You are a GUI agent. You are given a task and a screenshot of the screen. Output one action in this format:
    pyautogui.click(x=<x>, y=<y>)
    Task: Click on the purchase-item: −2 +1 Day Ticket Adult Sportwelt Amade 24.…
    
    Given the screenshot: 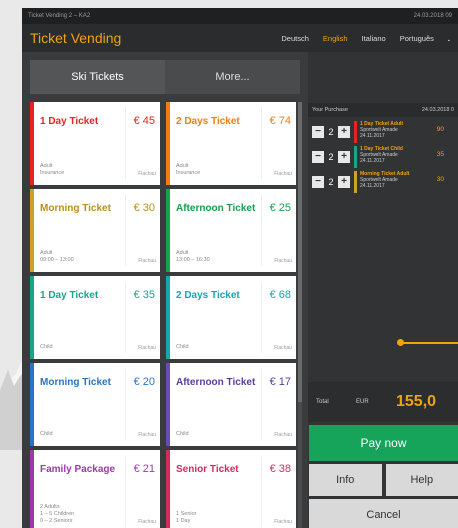 What is the action you would take?
    pyautogui.click(x=383, y=131)
    